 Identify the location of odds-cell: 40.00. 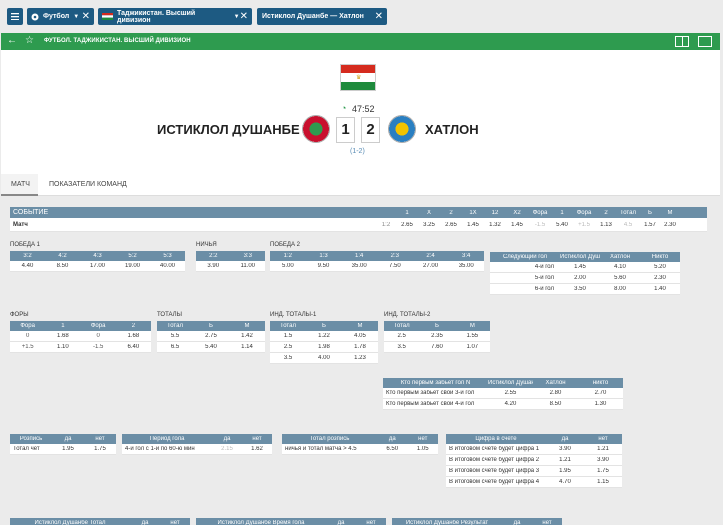
(167, 266).